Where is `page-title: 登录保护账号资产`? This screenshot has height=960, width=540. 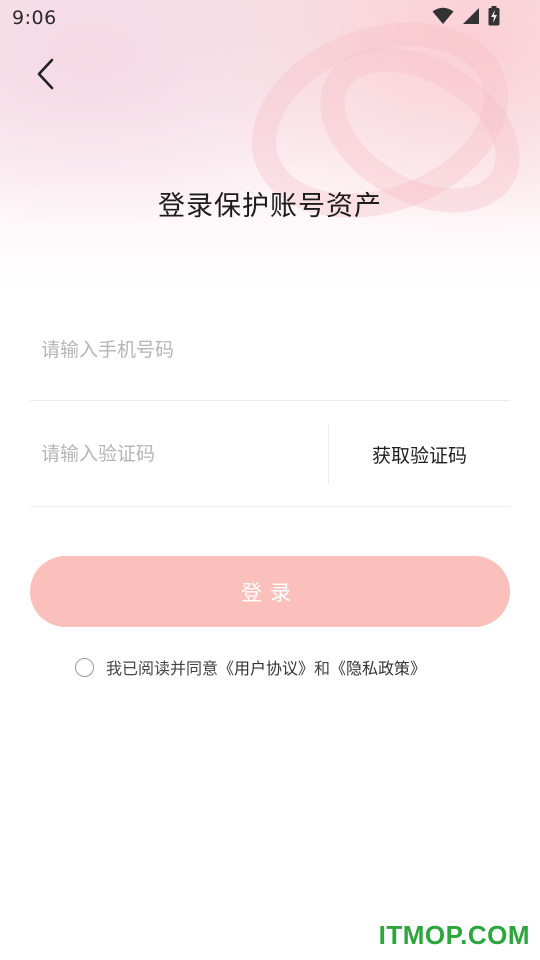 page-title: 登录保护账号资产 is located at coordinates (270, 206).